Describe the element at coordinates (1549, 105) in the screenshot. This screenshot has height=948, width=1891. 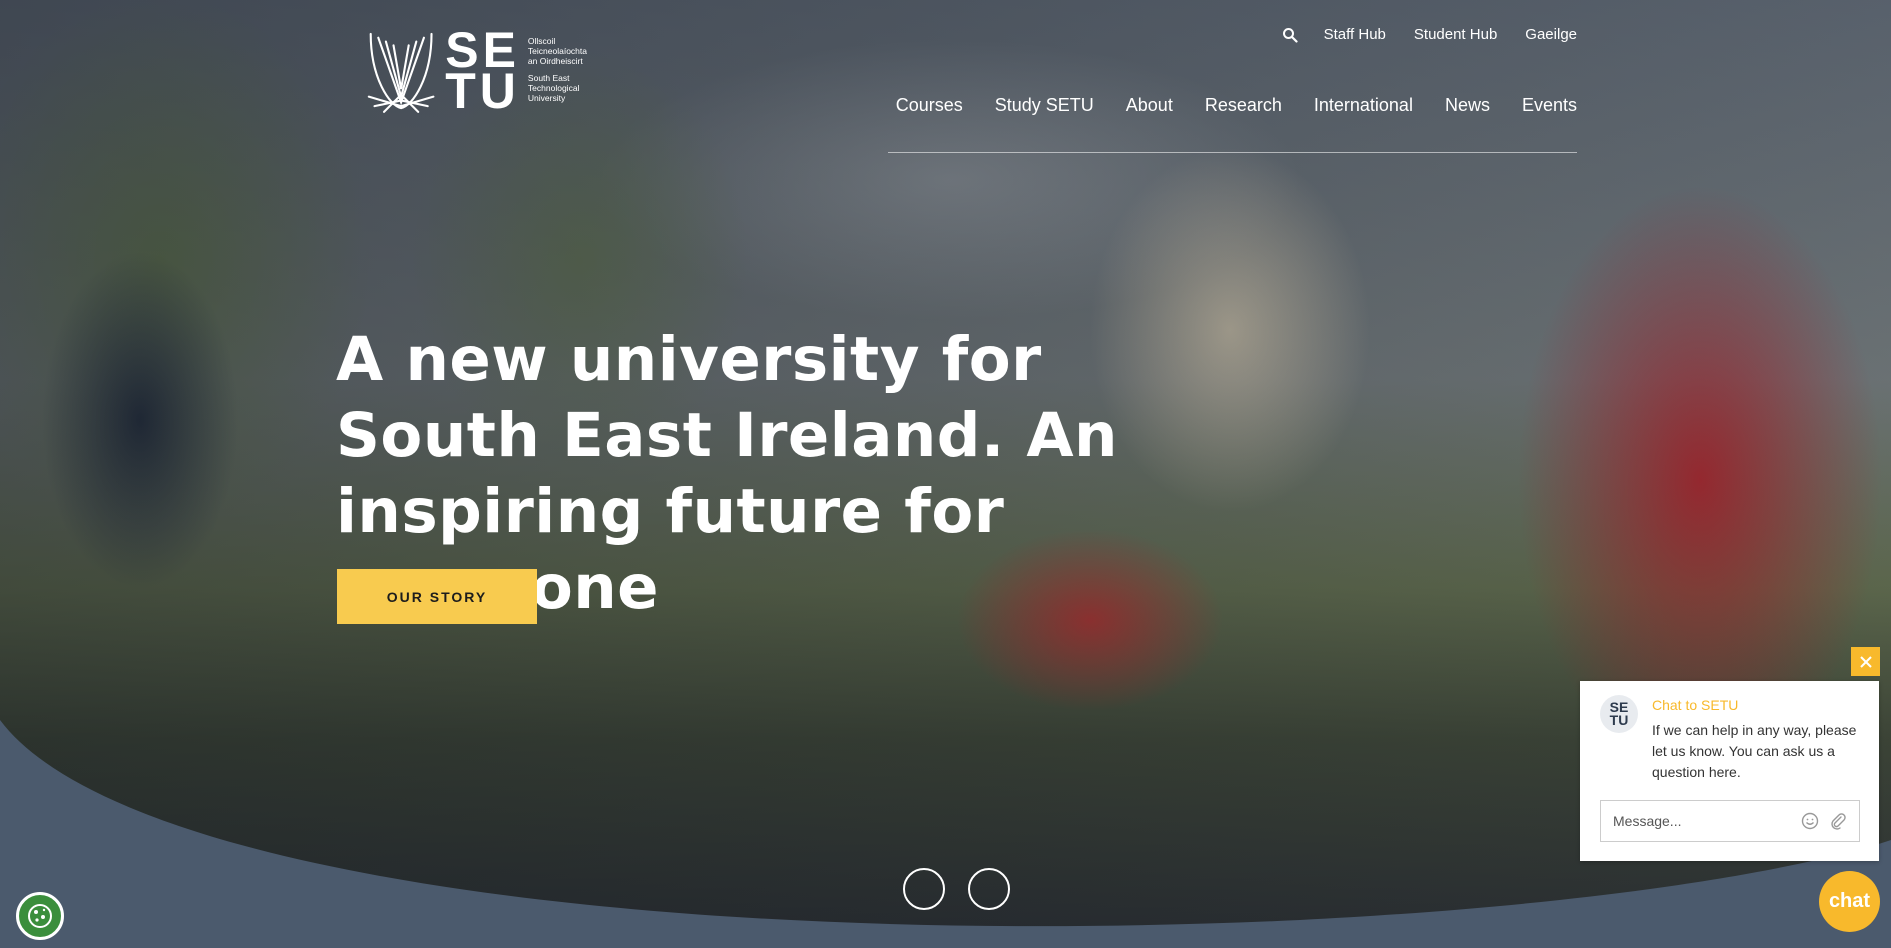
I see `nav-item-events: Events` at that location.